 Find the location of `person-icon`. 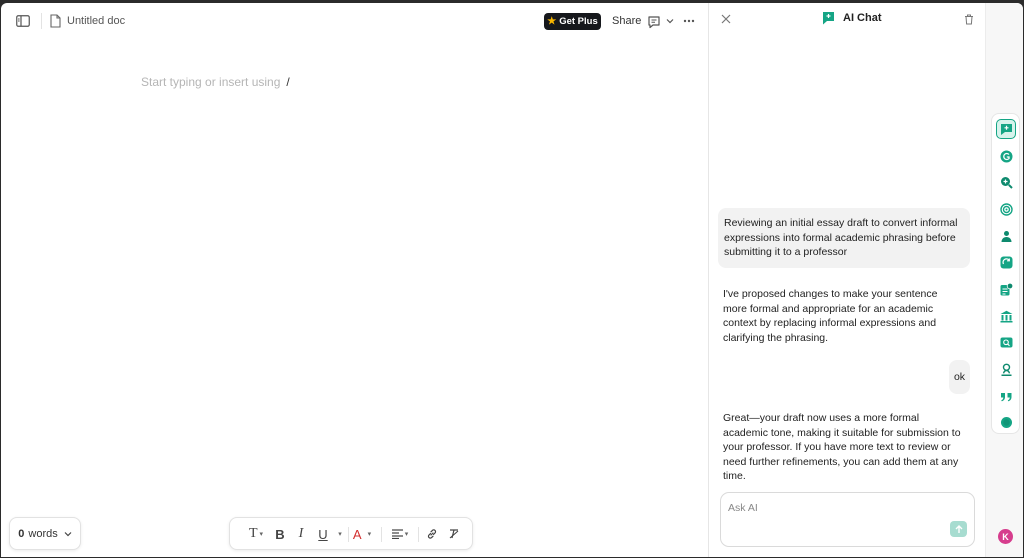

person-icon is located at coordinates (1006, 236).